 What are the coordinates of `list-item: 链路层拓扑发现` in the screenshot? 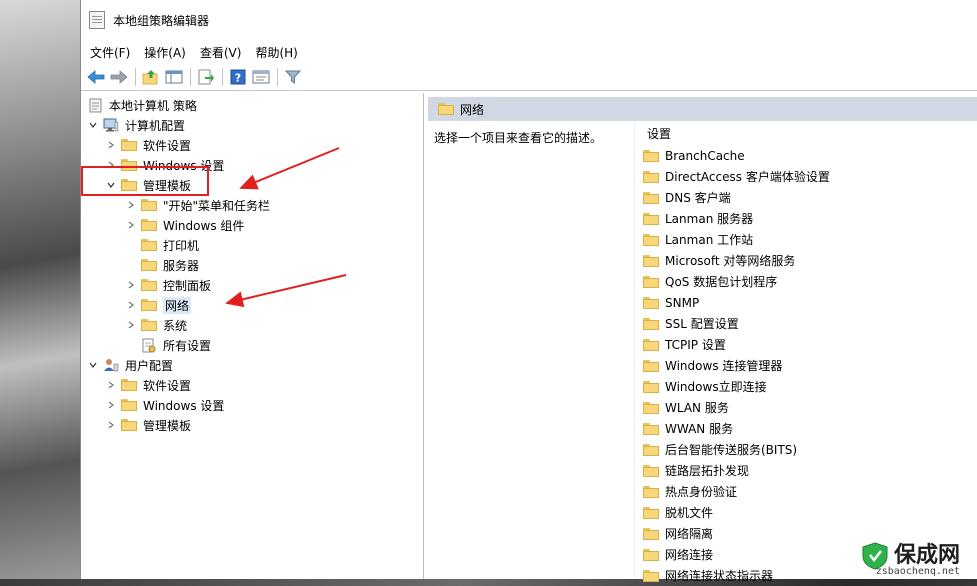 It's located at (785, 470).